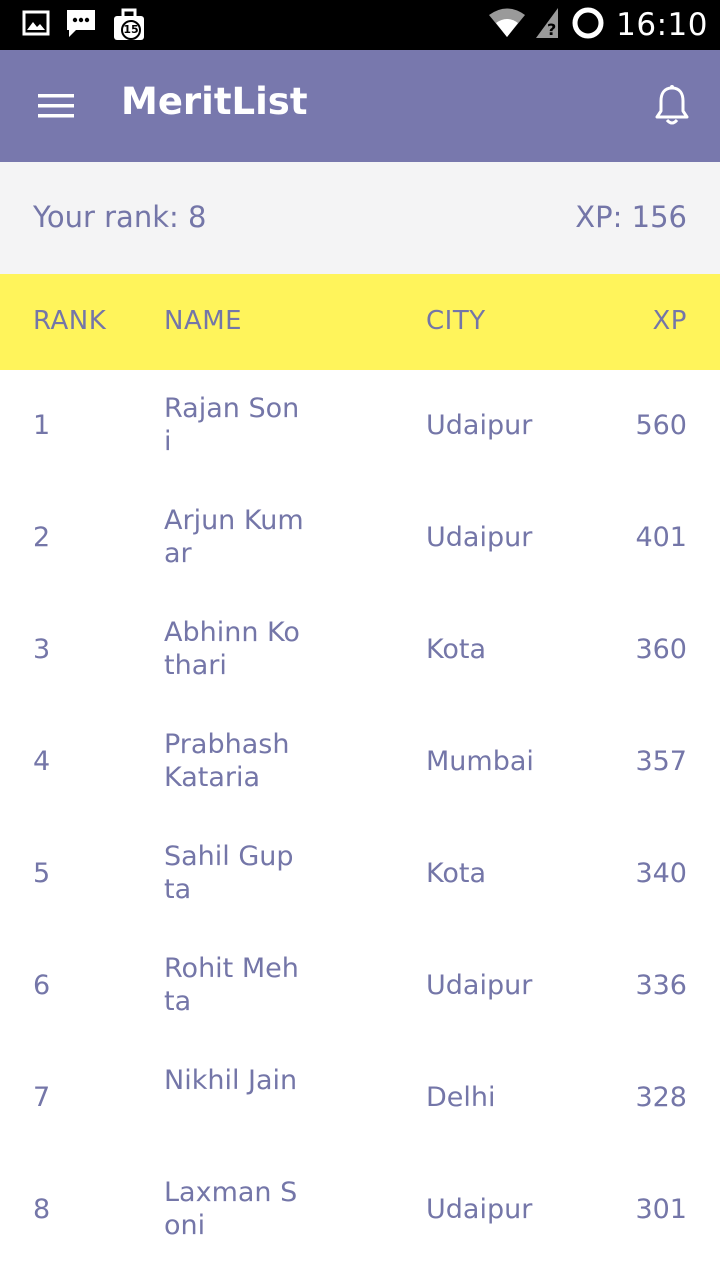 This screenshot has width=720, height=1280. Describe the element at coordinates (360, 1098) in the screenshot. I see `table-row: 7 Nikhil Jain Delhi 328` at that location.